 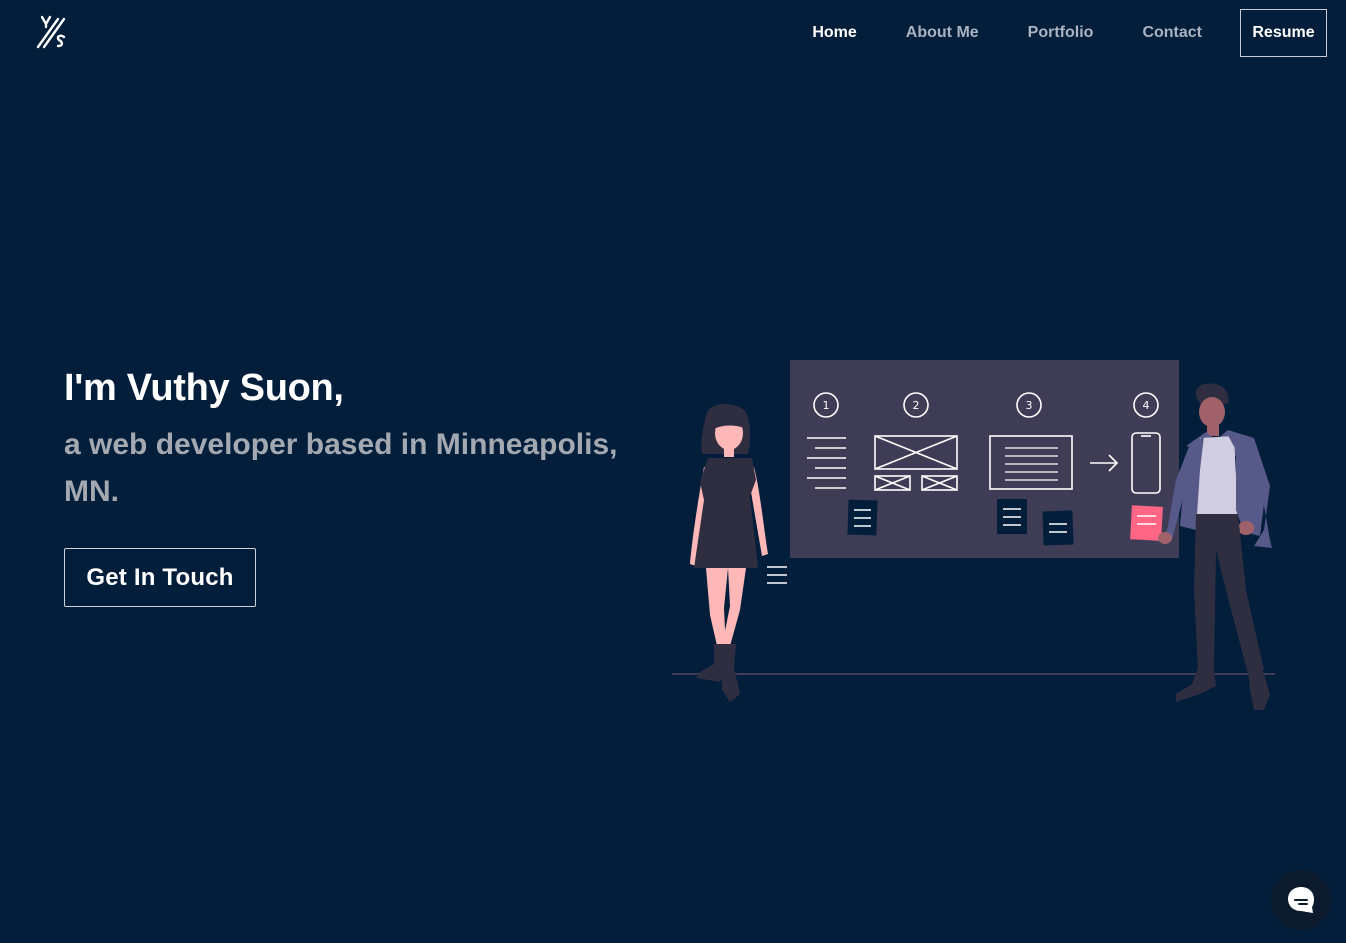 I want to click on step-label-4: 4, so click(x=1146, y=405).